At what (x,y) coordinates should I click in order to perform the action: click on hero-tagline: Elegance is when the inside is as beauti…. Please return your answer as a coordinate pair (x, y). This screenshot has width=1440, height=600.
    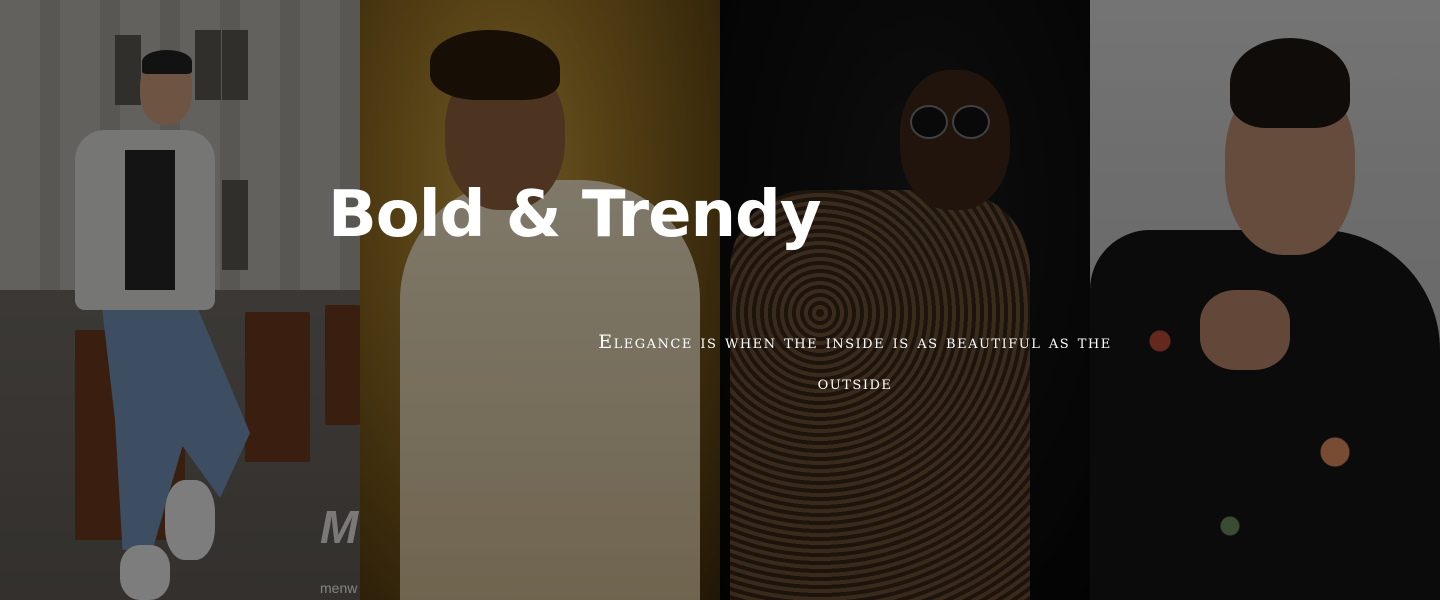
    Looking at the image, I should click on (855, 362).